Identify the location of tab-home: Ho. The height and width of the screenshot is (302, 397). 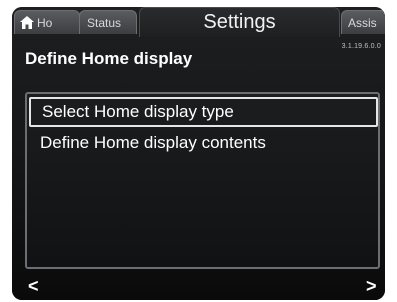
(47, 22).